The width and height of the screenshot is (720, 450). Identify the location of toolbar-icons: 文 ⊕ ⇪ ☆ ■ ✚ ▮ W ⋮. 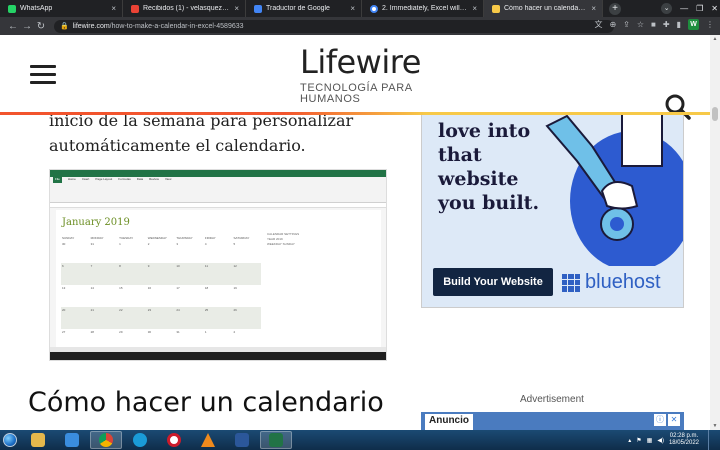
(654, 24).